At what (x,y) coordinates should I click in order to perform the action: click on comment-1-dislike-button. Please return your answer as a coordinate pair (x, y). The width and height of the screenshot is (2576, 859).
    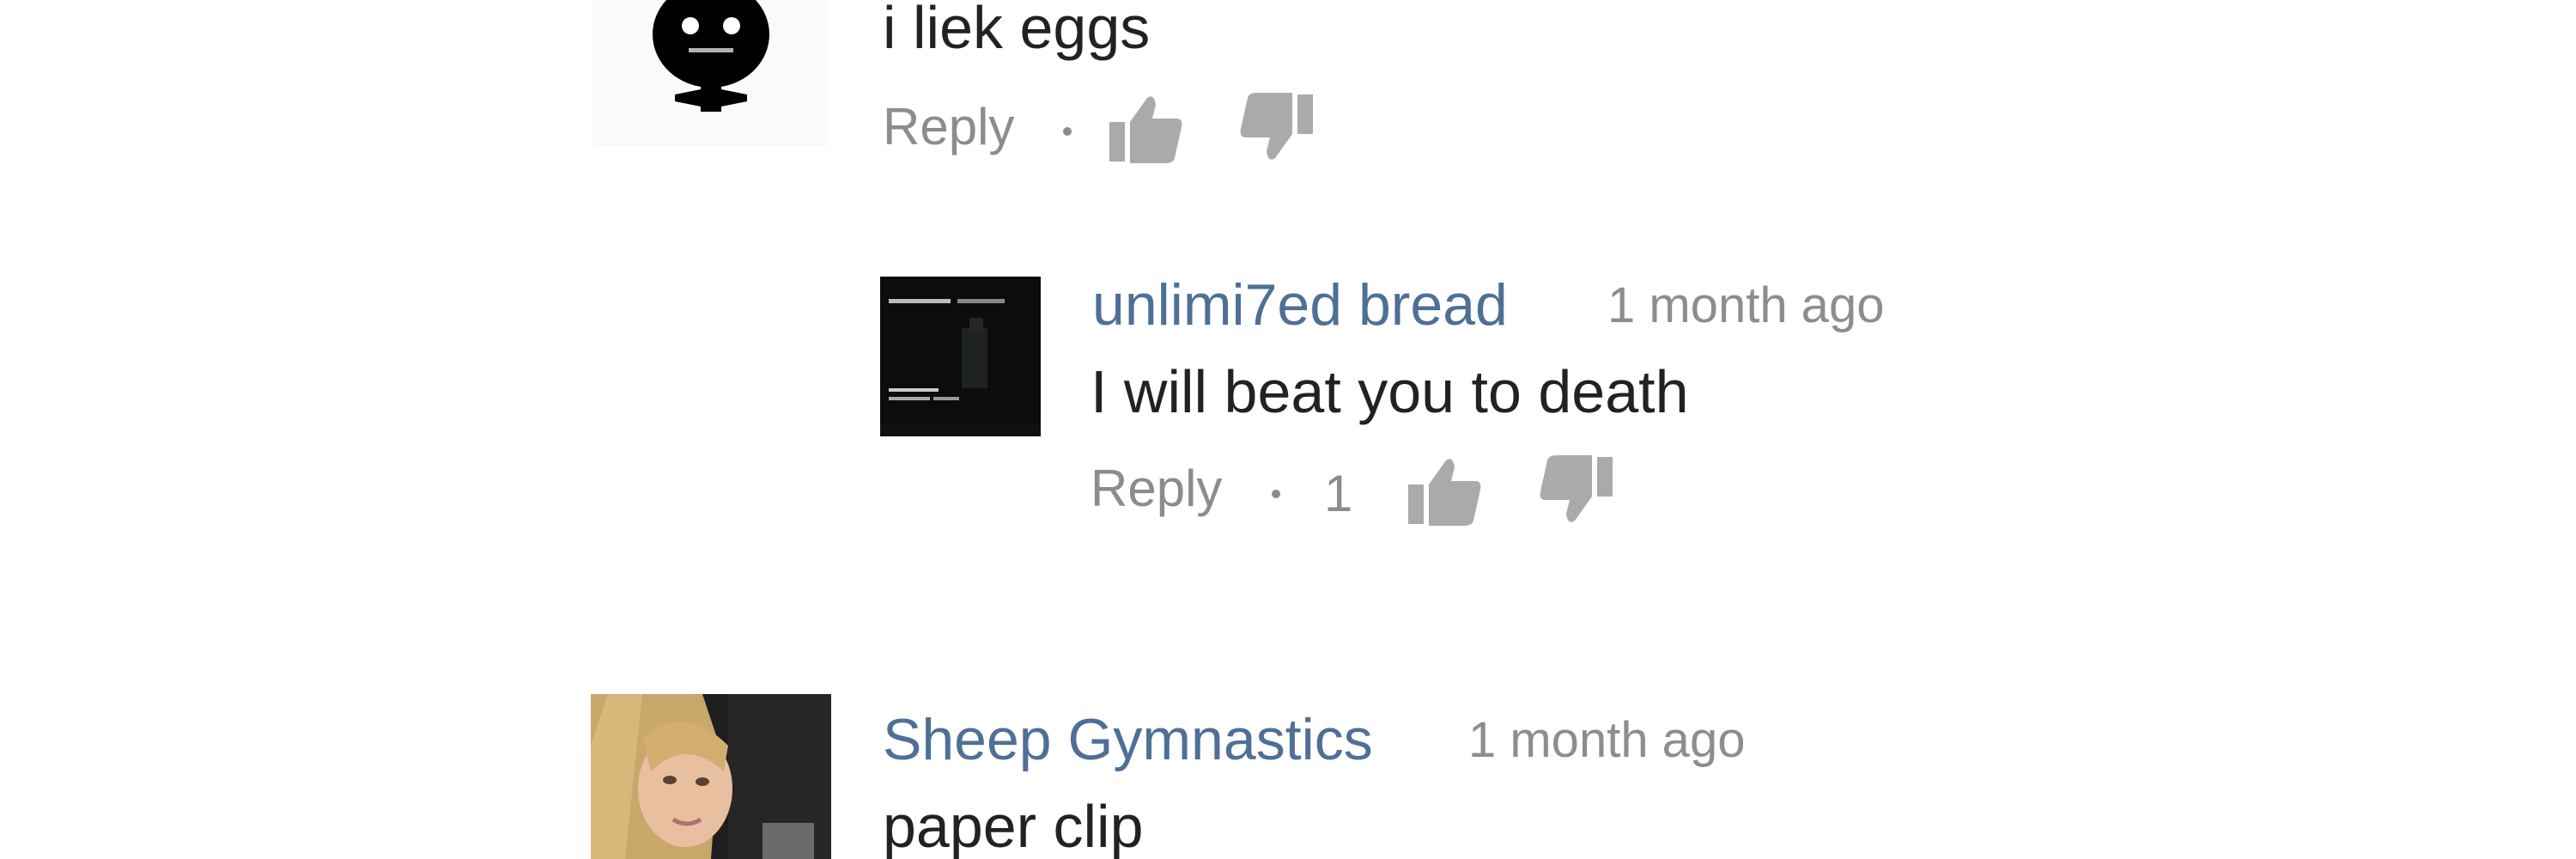
    Looking at the image, I should click on (1276, 127).